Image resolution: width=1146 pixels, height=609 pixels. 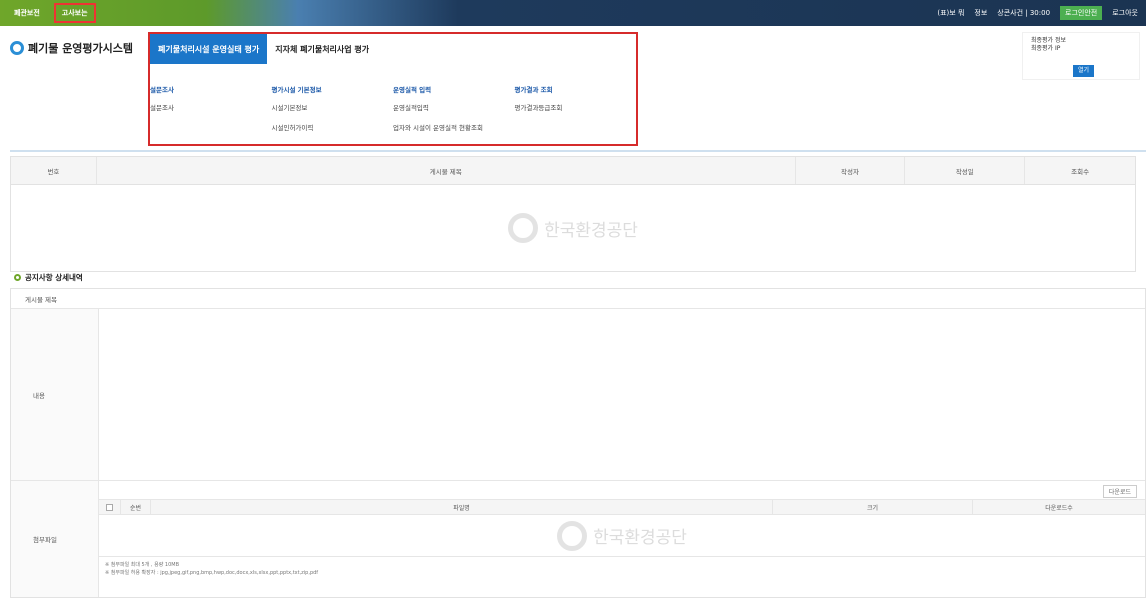 I want to click on table-empty-body: 한국환경공단, so click(x=573, y=228).